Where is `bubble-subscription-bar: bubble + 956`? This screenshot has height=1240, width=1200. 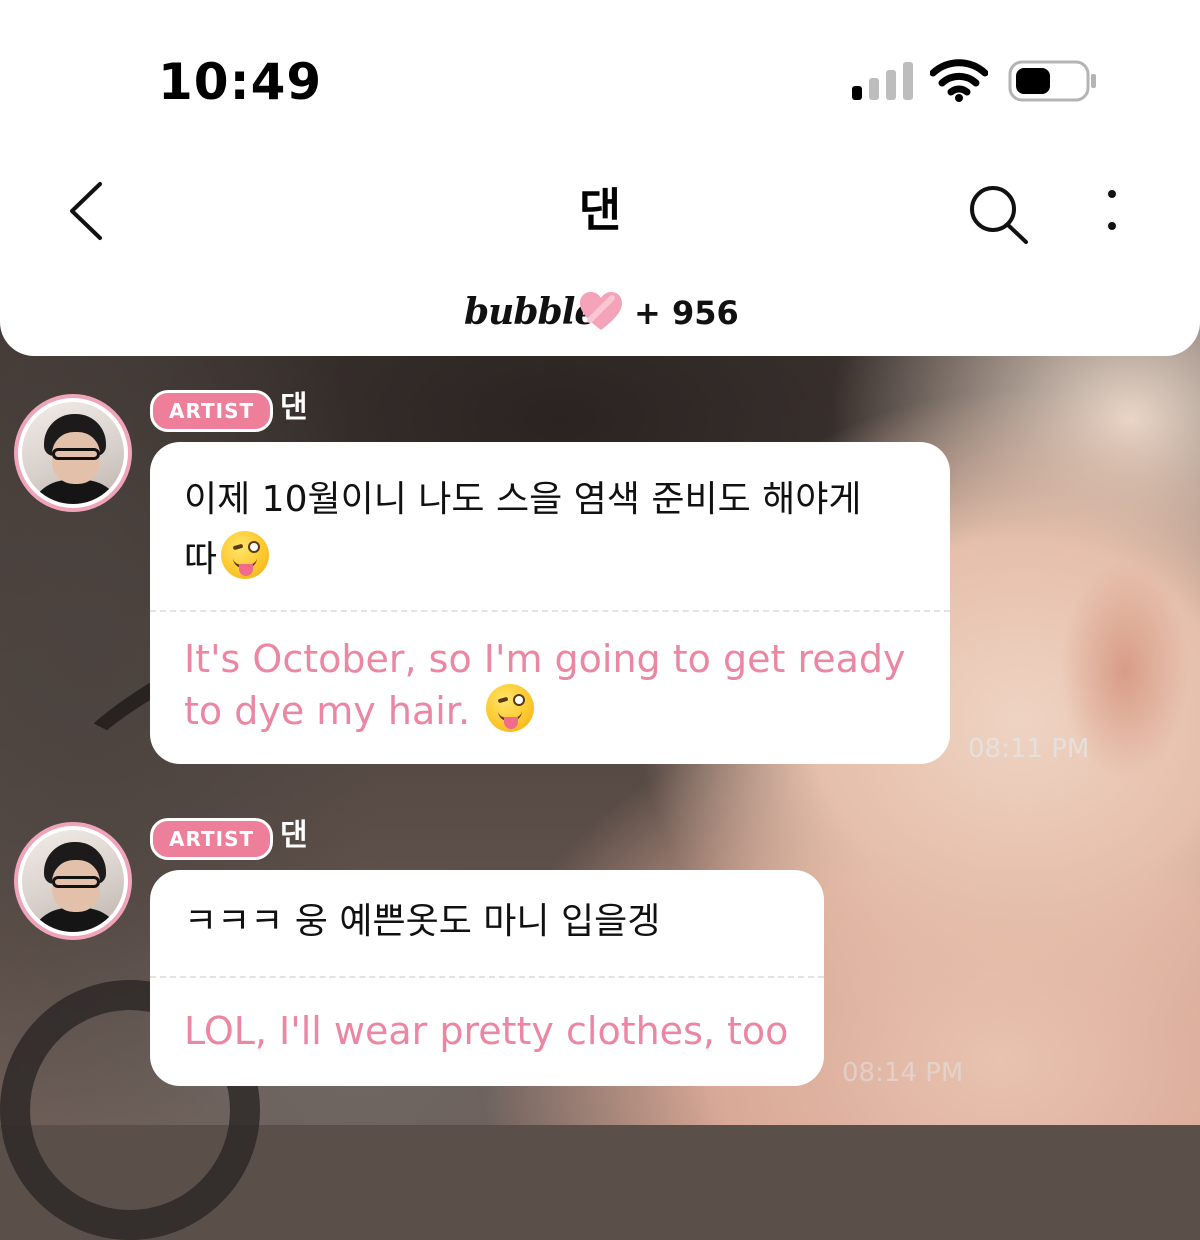
bubble-subscription-bar: bubble + 956 is located at coordinates (600, 313).